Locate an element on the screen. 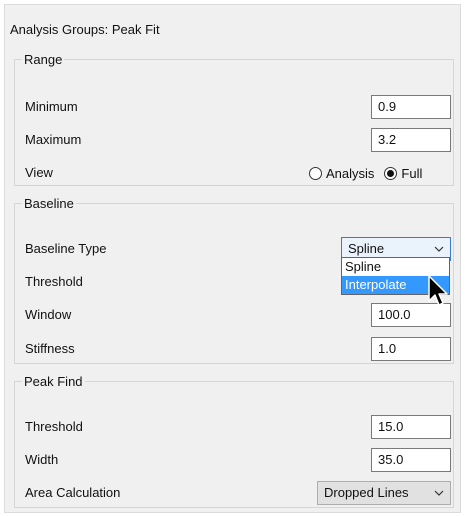 The image size is (465, 517). dropdown-option-spline: Spline is located at coordinates (395, 267).